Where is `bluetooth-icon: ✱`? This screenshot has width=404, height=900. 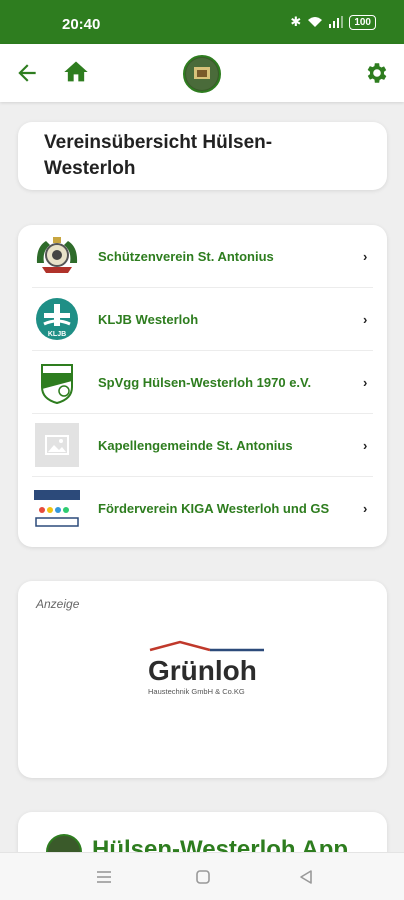
bluetooth-icon: ✱ is located at coordinates (296, 21).